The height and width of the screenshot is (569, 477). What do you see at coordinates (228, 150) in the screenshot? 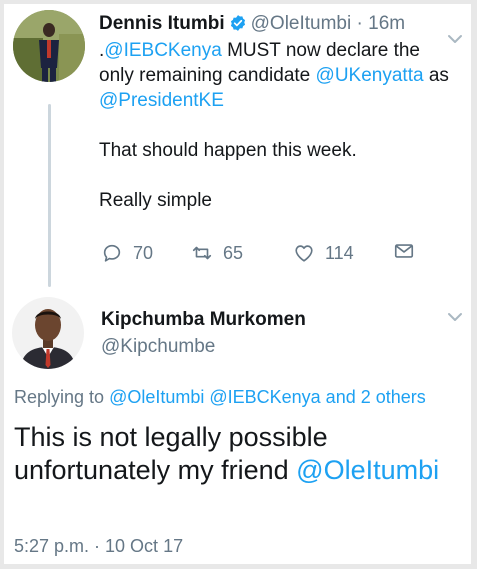
I see `tweet1-paragraph: That should happen this week.` at bounding box center [228, 150].